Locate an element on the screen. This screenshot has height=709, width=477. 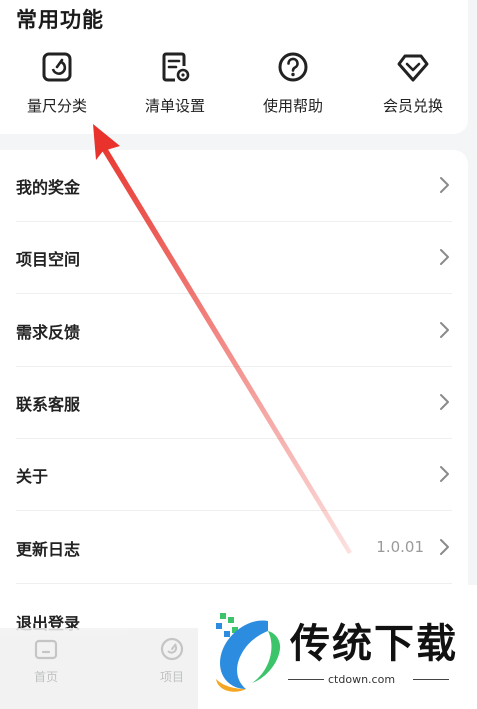
func-help: 使用帮助 is located at coordinates (293, 85).